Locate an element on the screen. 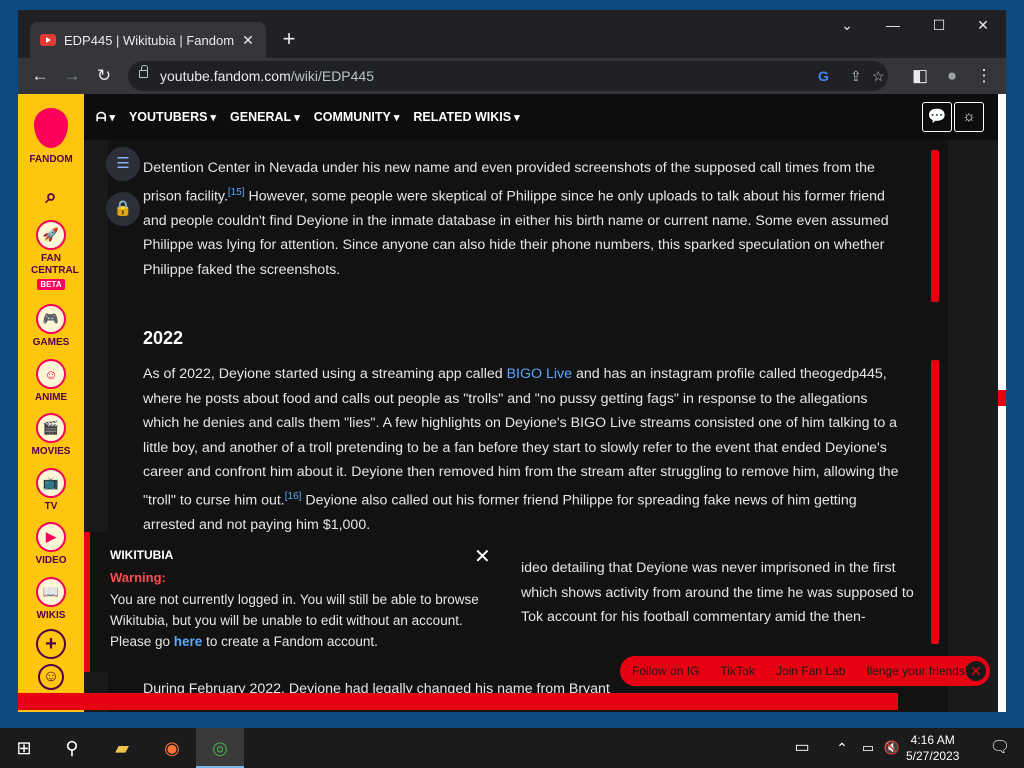 The image size is (1024, 768). book-icon: 📖 is located at coordinates (51, 592).